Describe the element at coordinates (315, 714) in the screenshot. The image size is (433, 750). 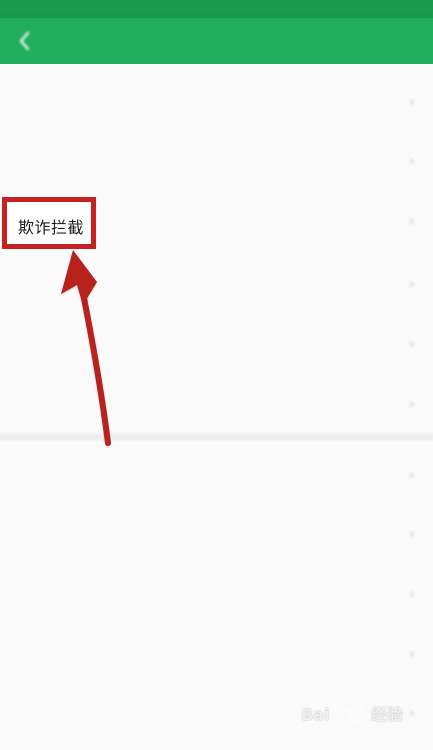
I see `watermark-left-text: Bai` at that location.